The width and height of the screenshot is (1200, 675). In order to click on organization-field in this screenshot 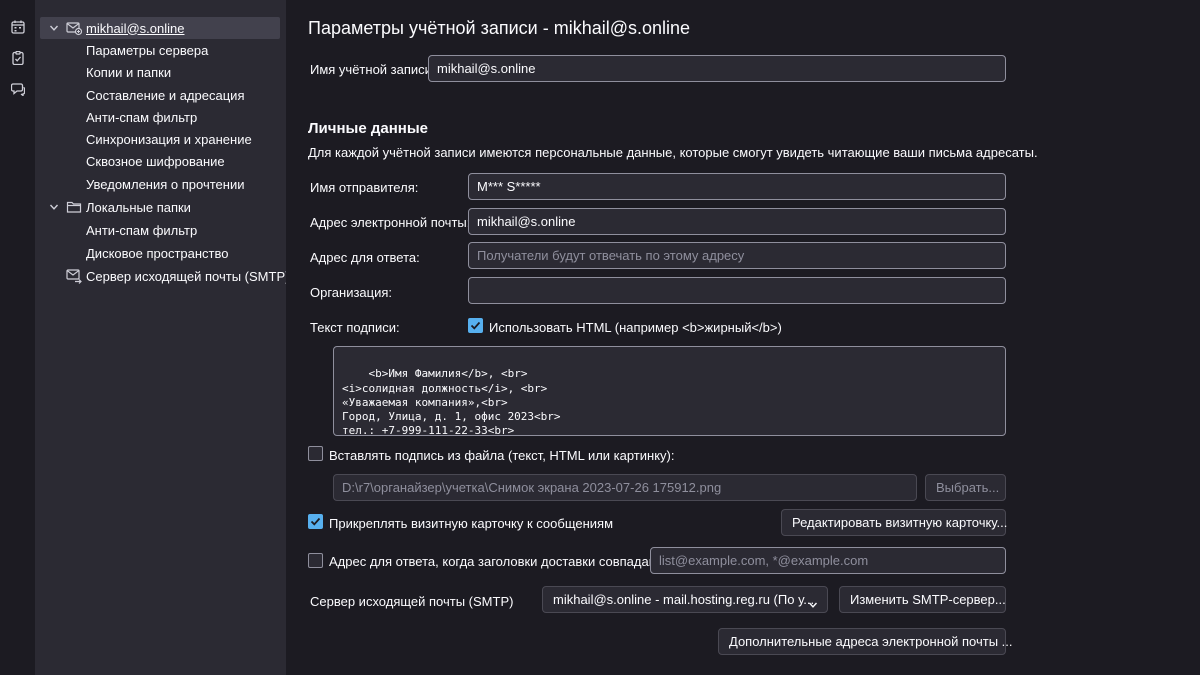, I will do `click(737, 290)`.